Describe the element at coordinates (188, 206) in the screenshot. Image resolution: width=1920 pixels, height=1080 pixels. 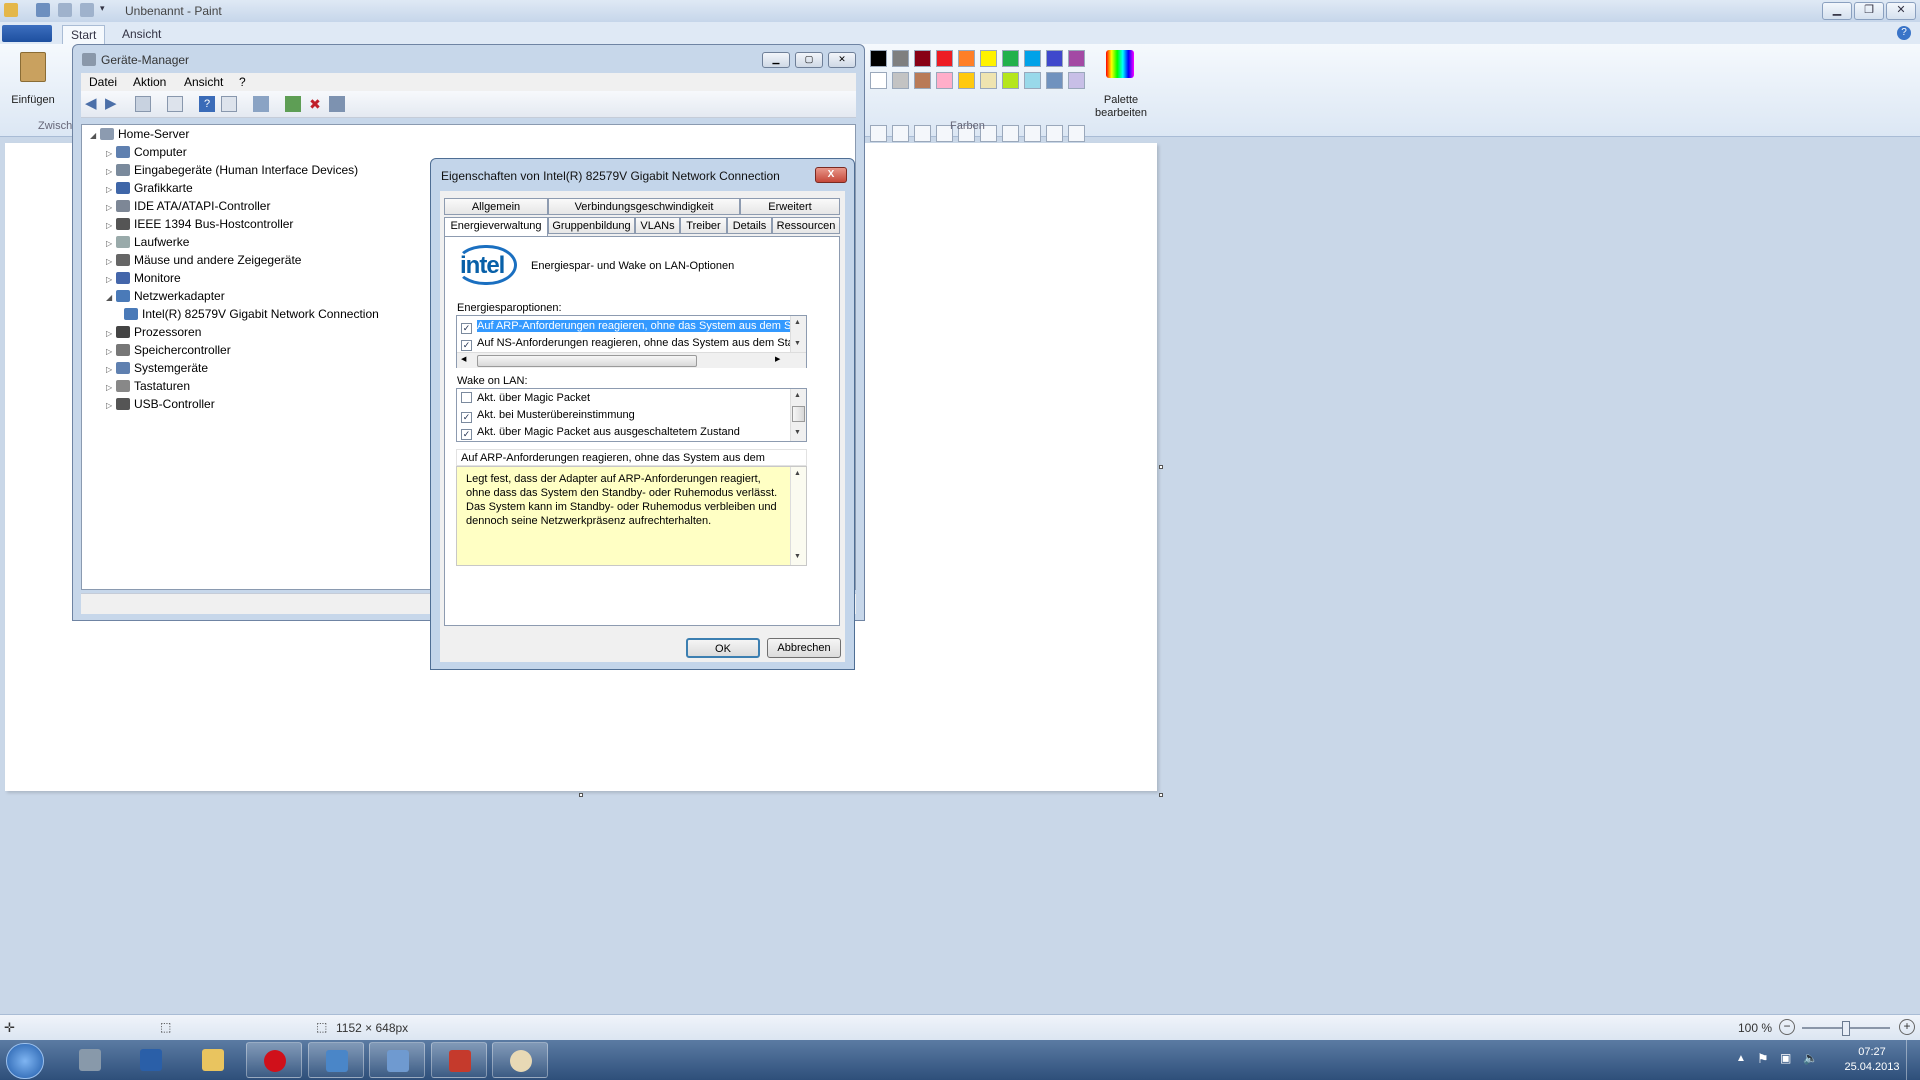
I see `tree-category-item: ▷ IDE ATA/ATAPI-Controller` at that location.